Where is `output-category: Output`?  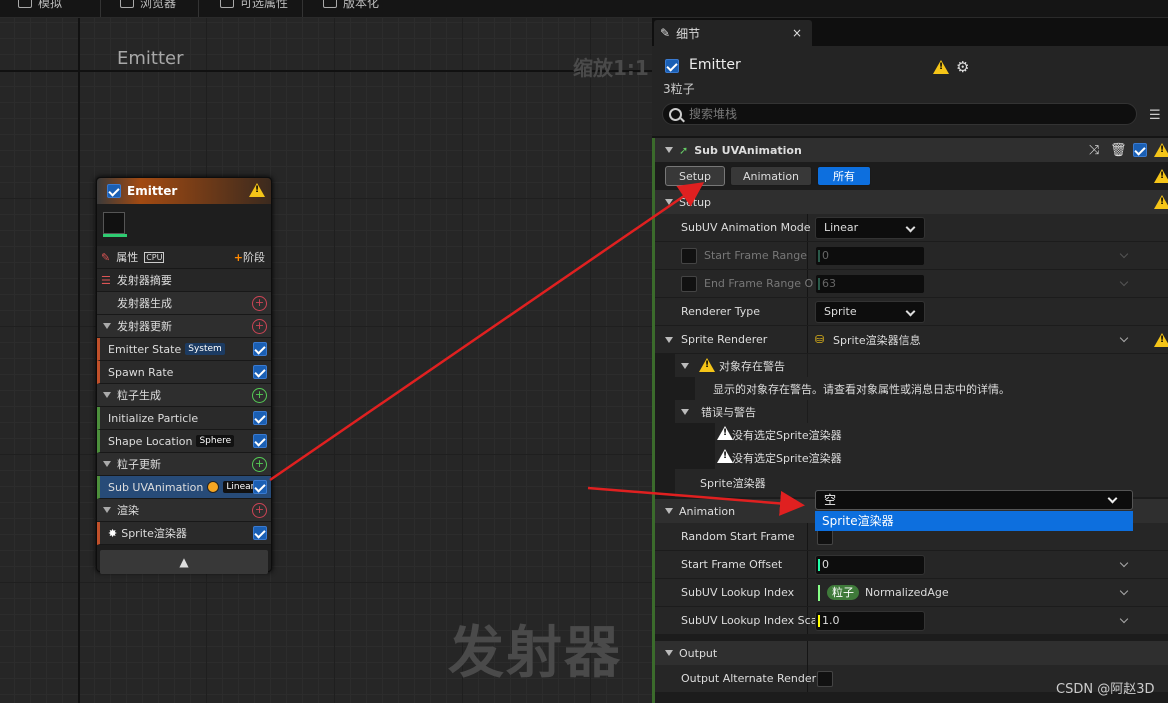 output-category: Output is located at coordinates (911, 653).